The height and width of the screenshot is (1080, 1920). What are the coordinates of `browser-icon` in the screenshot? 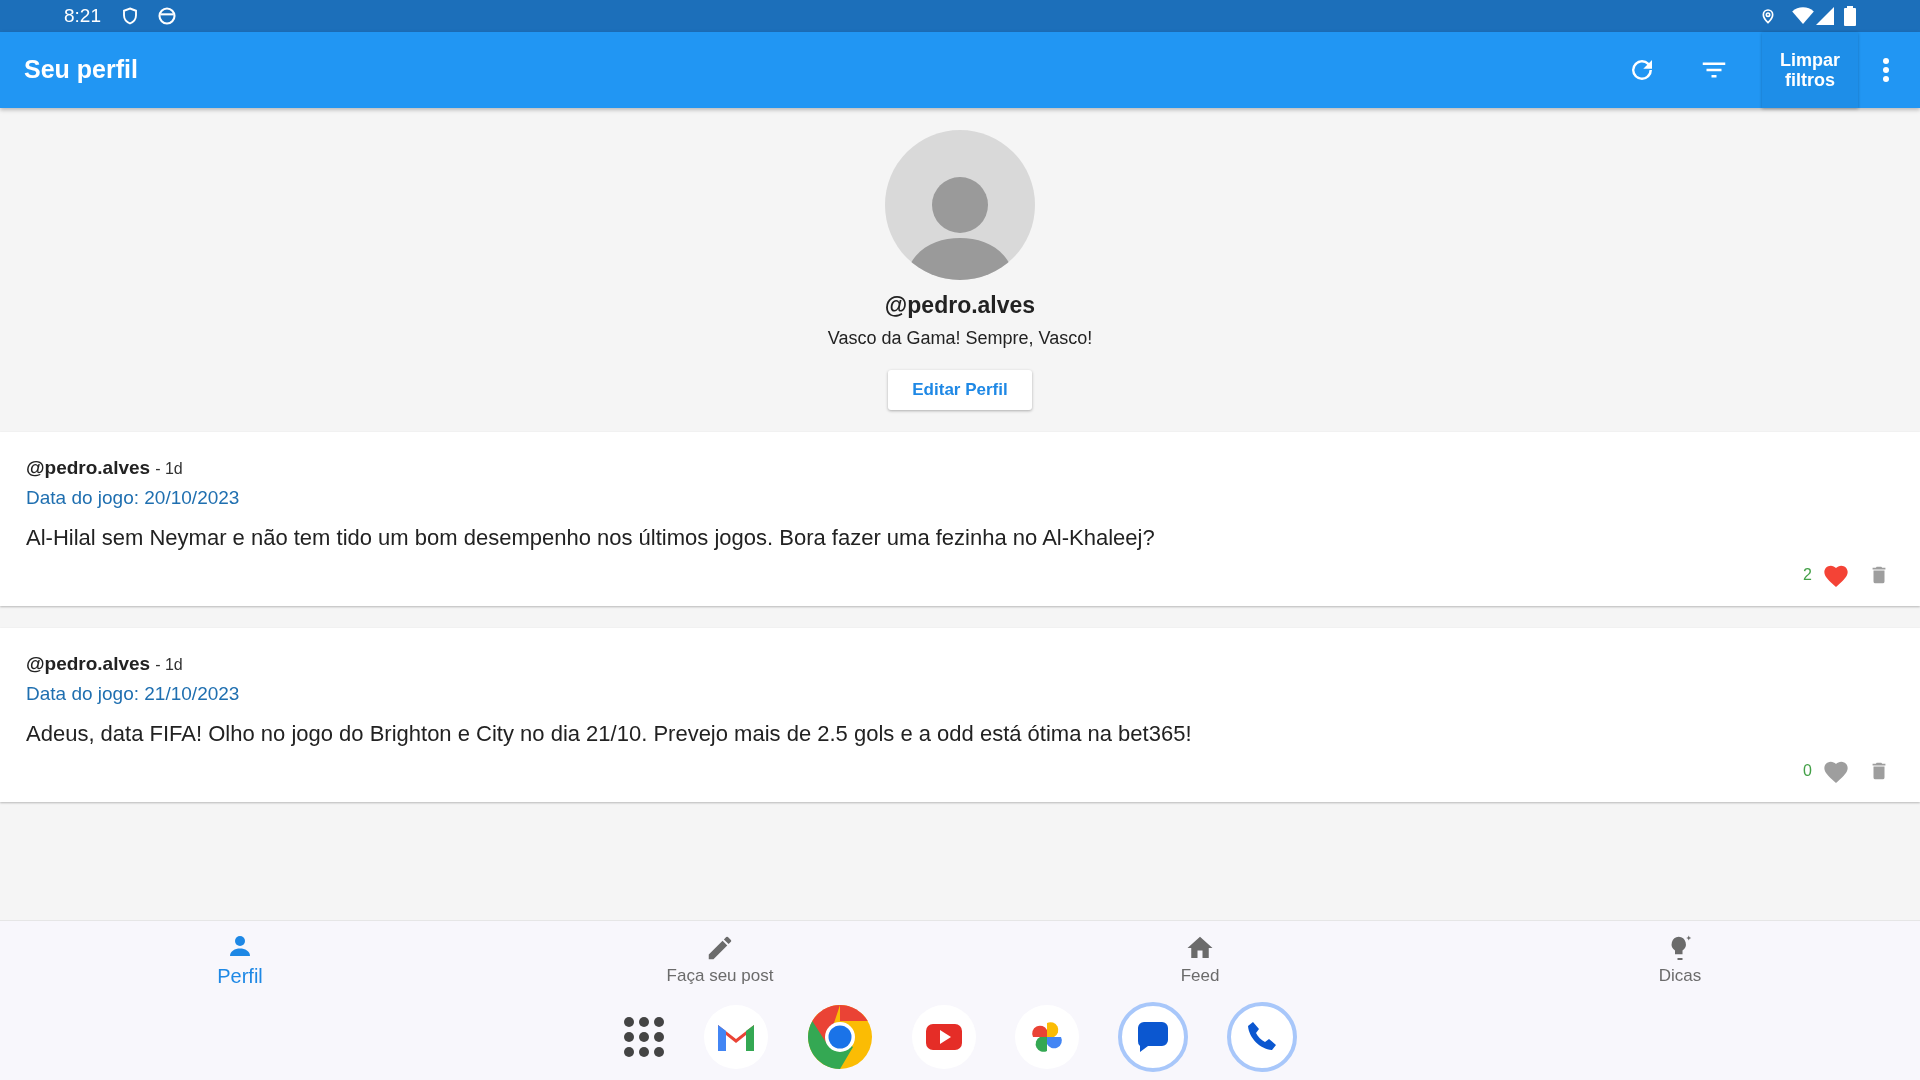 It's located at (840, 1037).